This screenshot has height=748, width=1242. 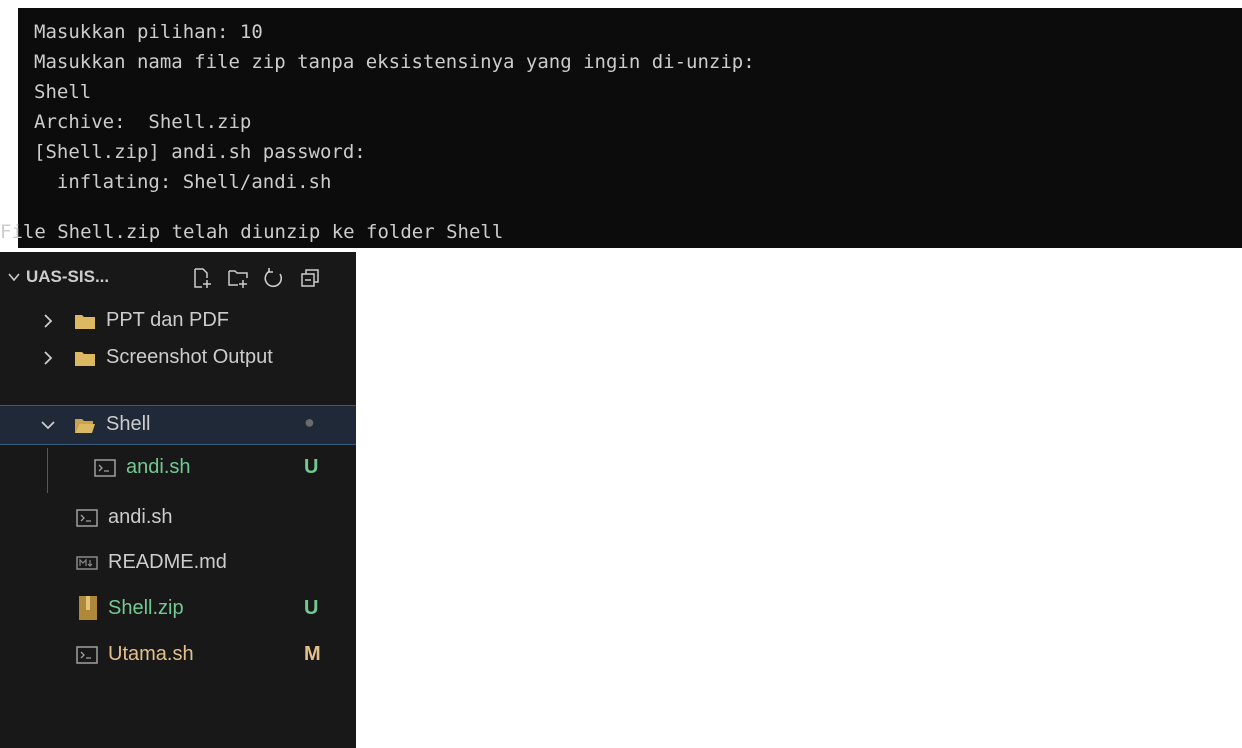 What do you see at coordinates (143, 122) in the screenshot?
I see `terminal-line: Archive: Shell.zip` at bounding box center [143, 122].